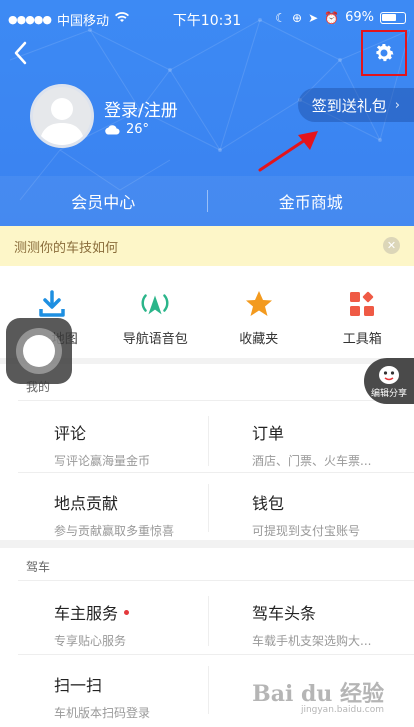 The image size is (414, 727). What do you see at coordinates (52, 304) in the screenshot?
I see `download-icon` at bounding box center [52, 304].